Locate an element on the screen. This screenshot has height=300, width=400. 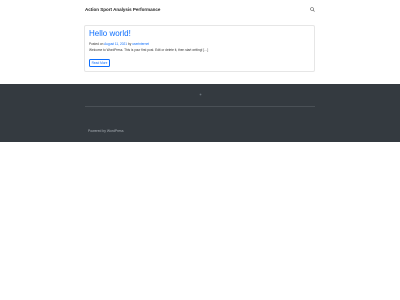
author-link: userinternet is located at coordinates (140, 44).